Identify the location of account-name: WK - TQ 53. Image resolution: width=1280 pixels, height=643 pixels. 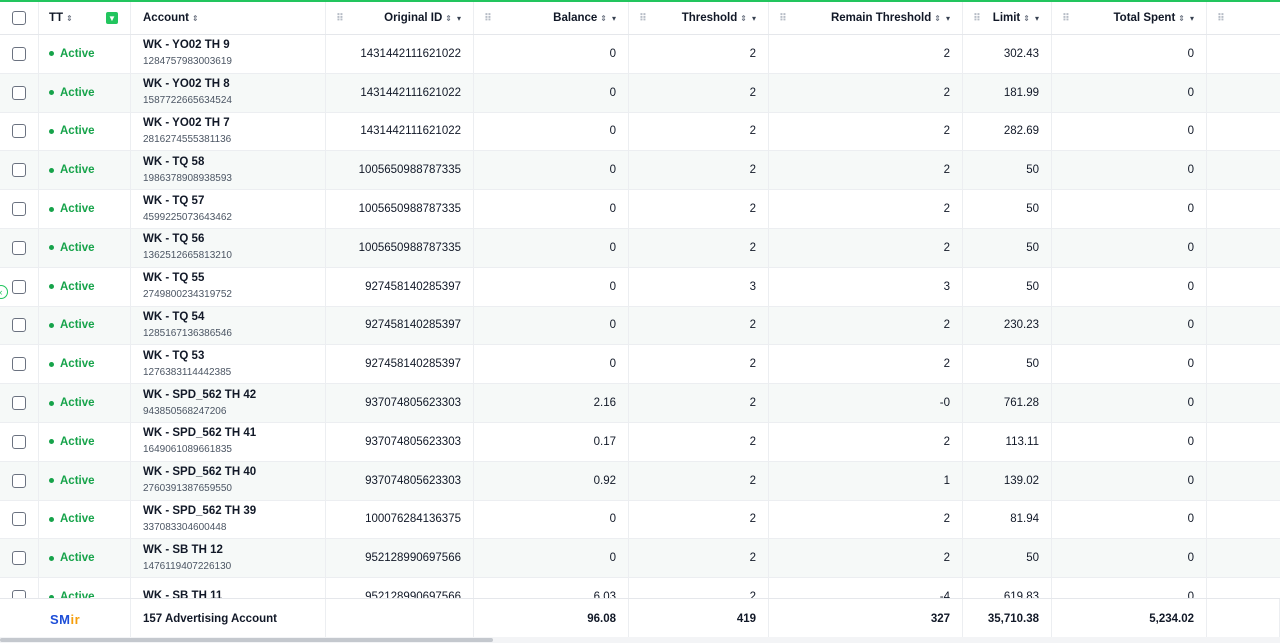
(187, 356).